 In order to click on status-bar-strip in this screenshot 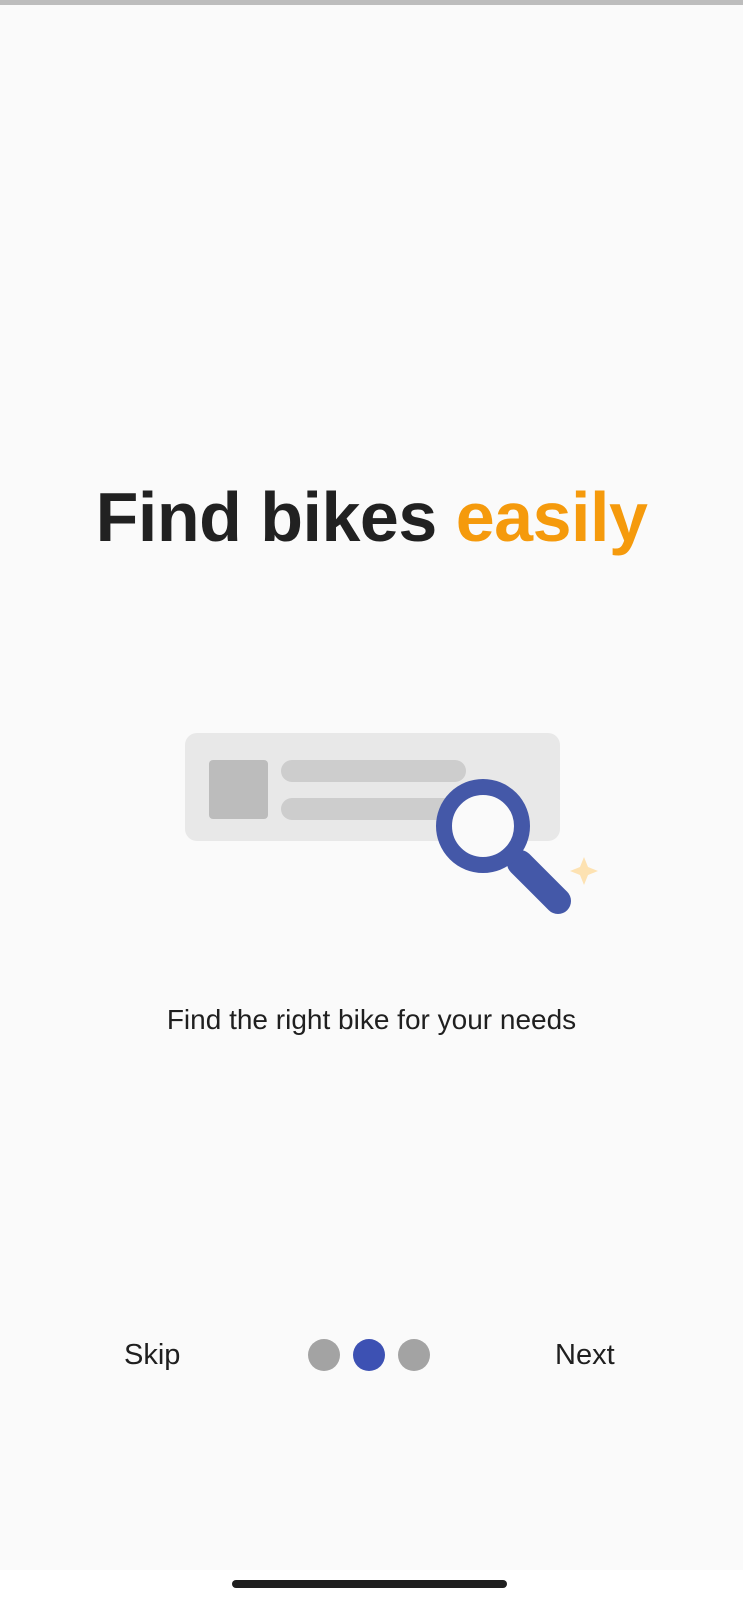, I will do `click(371, 2)`.